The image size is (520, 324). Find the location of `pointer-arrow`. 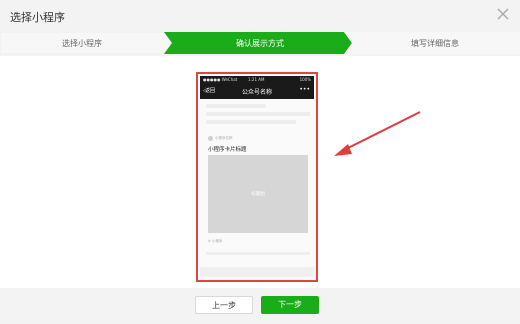

pointer-arrow is located at coordinates (377, 133).